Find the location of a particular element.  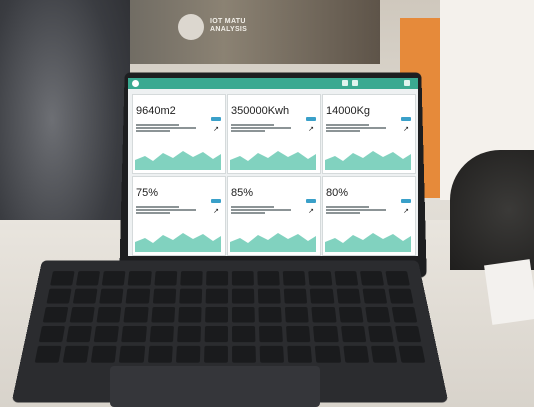

kpi-tile: 85% ↗ is located at coordinates (274, 216).